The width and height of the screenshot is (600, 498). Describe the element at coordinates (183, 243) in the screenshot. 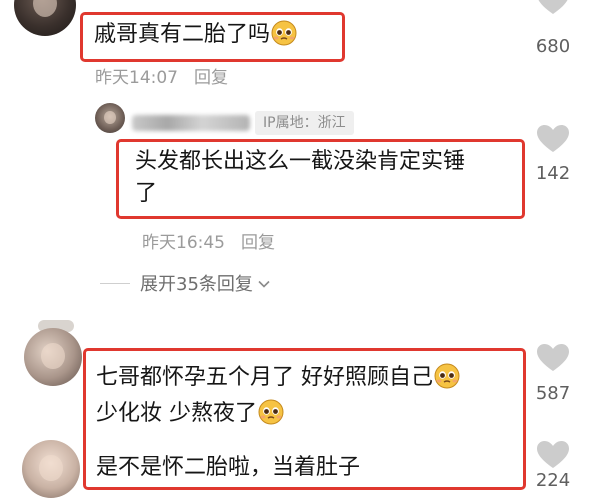

I see `comment-time: 昨天16:45` at that location.